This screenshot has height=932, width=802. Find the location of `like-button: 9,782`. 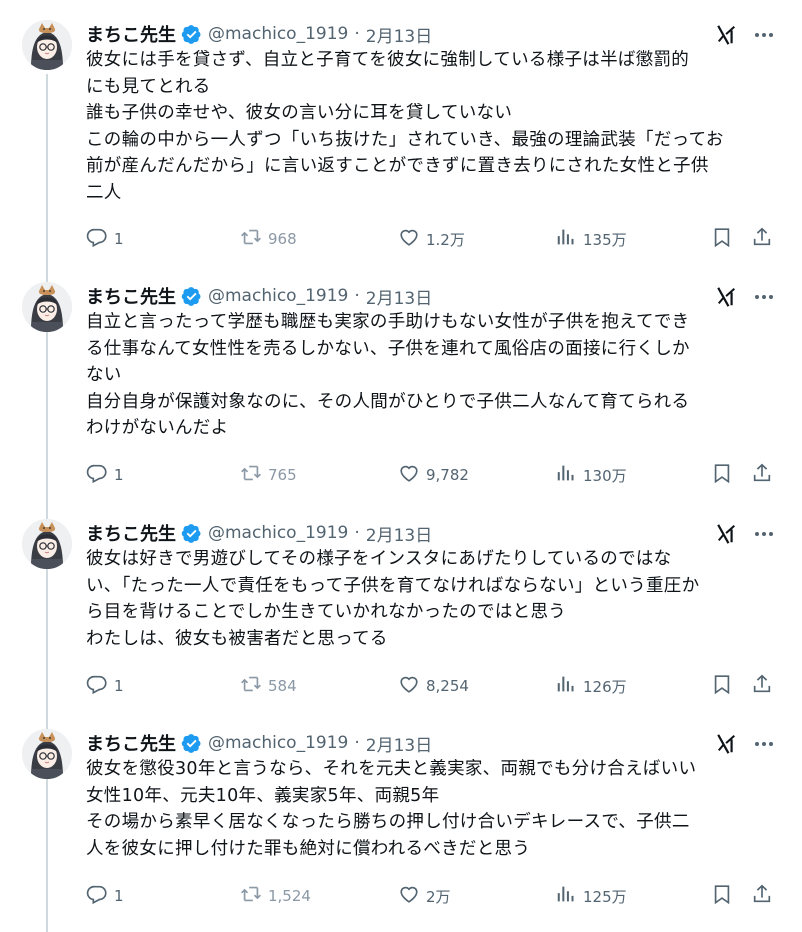

like-button: 9,782 is located at coordinates (433, 475).